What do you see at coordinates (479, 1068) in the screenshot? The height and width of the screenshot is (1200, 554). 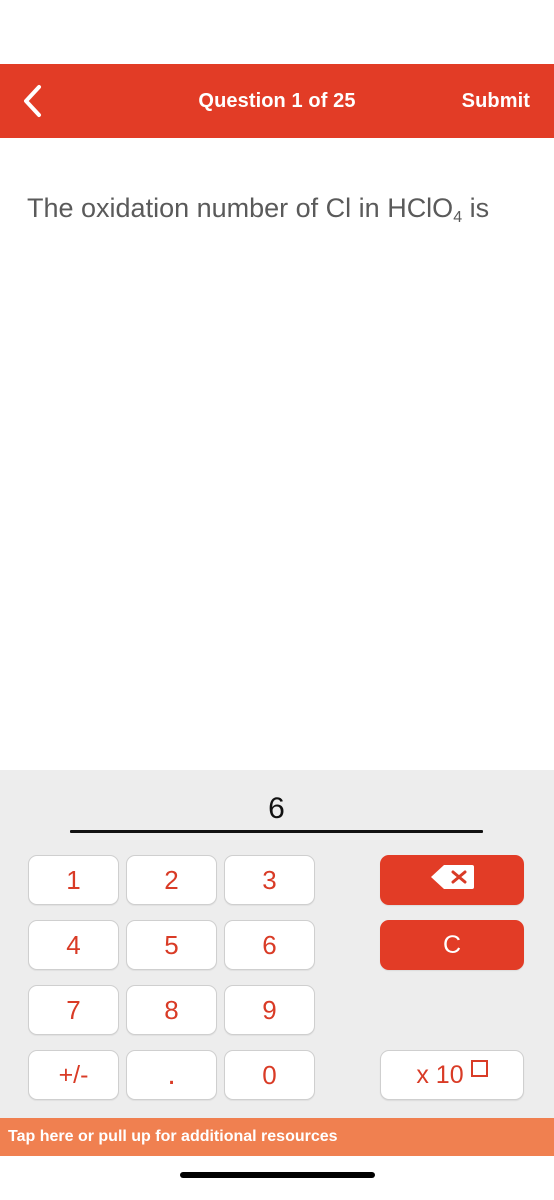 I see `exponent-placeholder-box` at bounding box center [479, 1068].